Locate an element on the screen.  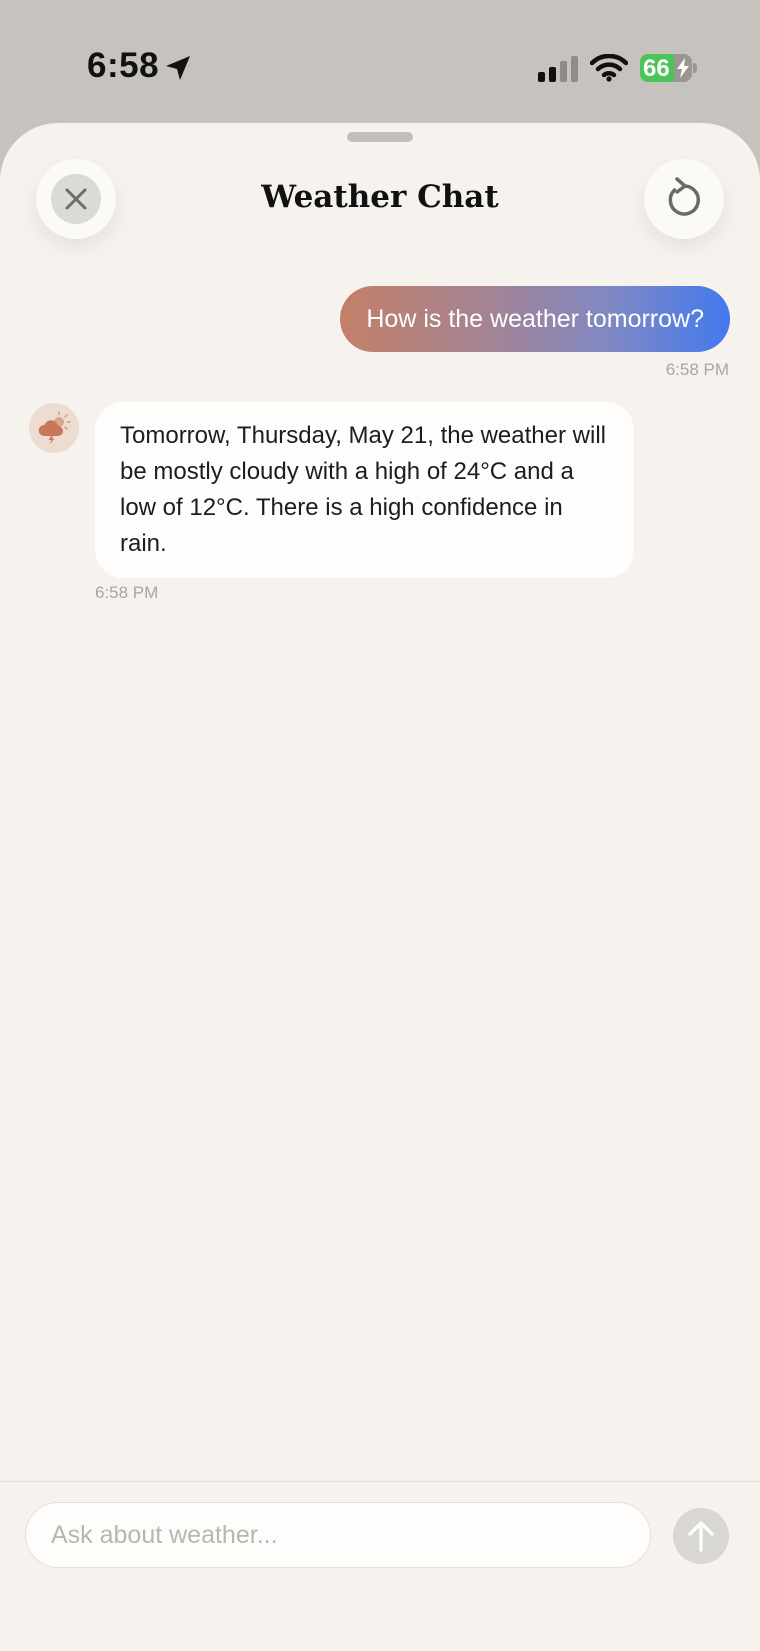
send-button is located at coordinates (701, 1536).